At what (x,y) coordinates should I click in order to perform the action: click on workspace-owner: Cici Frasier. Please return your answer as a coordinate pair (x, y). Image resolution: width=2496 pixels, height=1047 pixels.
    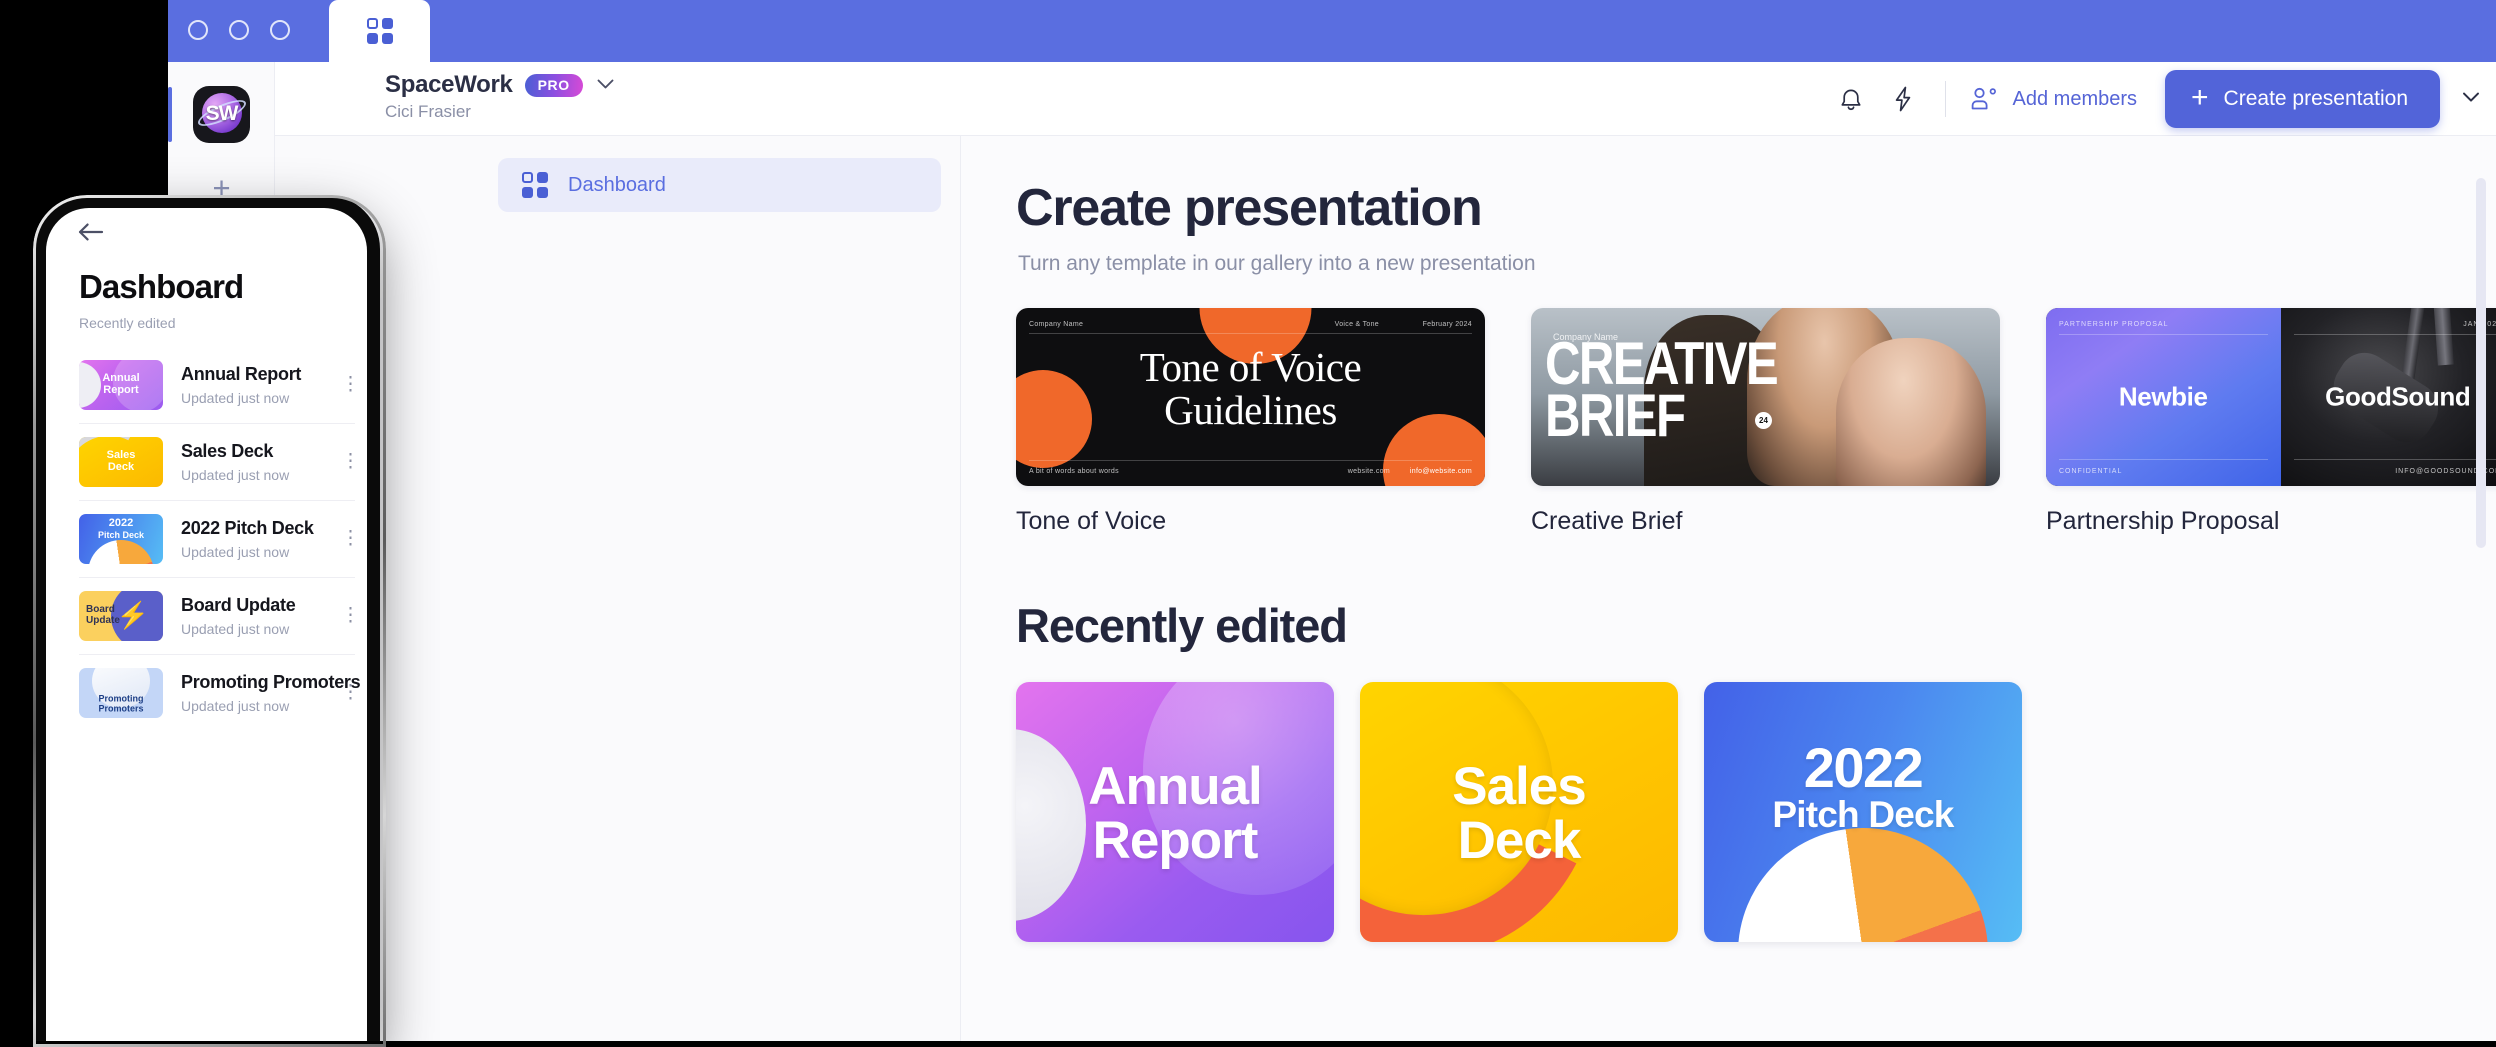
    Looking at the image, I should click on (499, 112).